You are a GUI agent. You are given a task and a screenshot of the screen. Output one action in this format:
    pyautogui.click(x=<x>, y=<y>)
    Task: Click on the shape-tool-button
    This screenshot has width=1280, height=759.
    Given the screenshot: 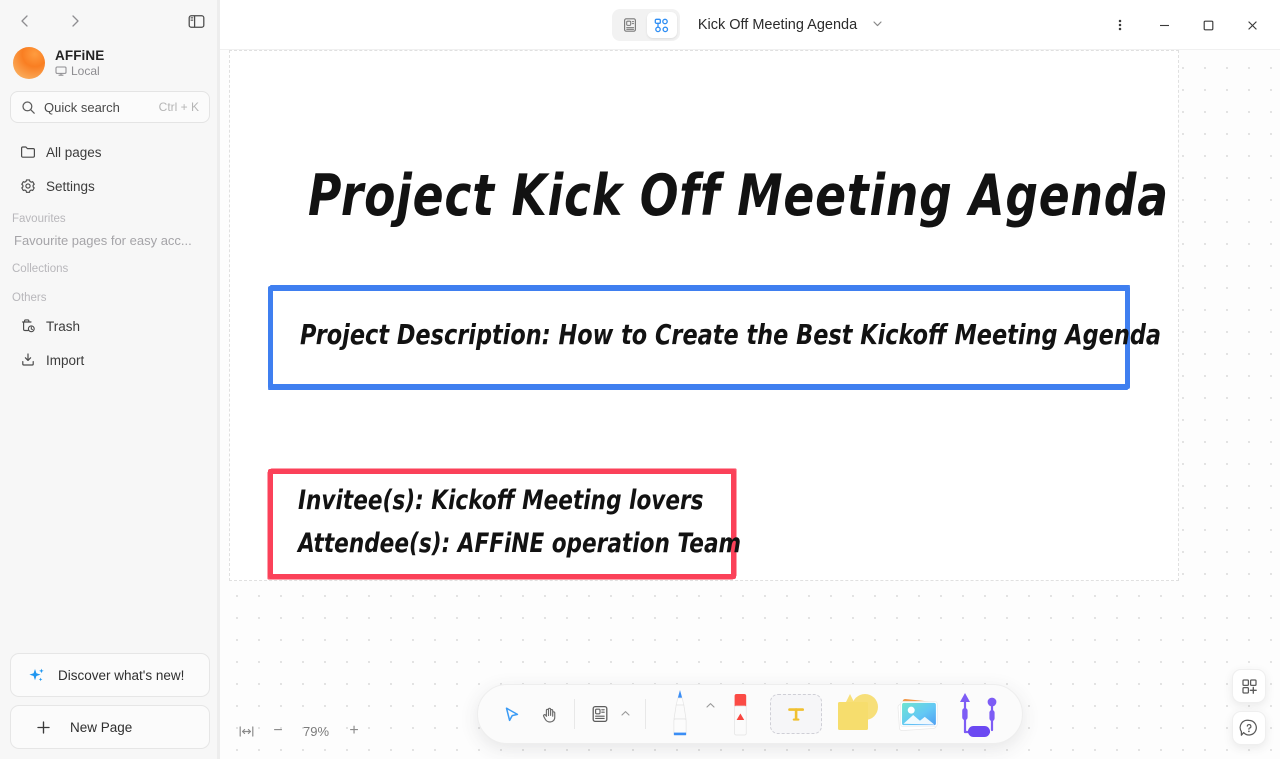 What is the action you would take?
    pyautogui.click(x=858, y=714)
    